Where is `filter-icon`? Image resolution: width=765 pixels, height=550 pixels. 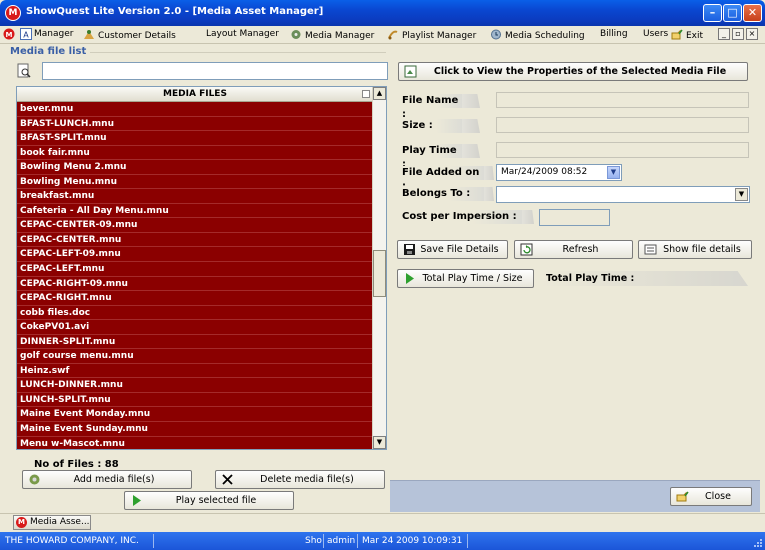 filter-icon is located at coordinates (366, 94).